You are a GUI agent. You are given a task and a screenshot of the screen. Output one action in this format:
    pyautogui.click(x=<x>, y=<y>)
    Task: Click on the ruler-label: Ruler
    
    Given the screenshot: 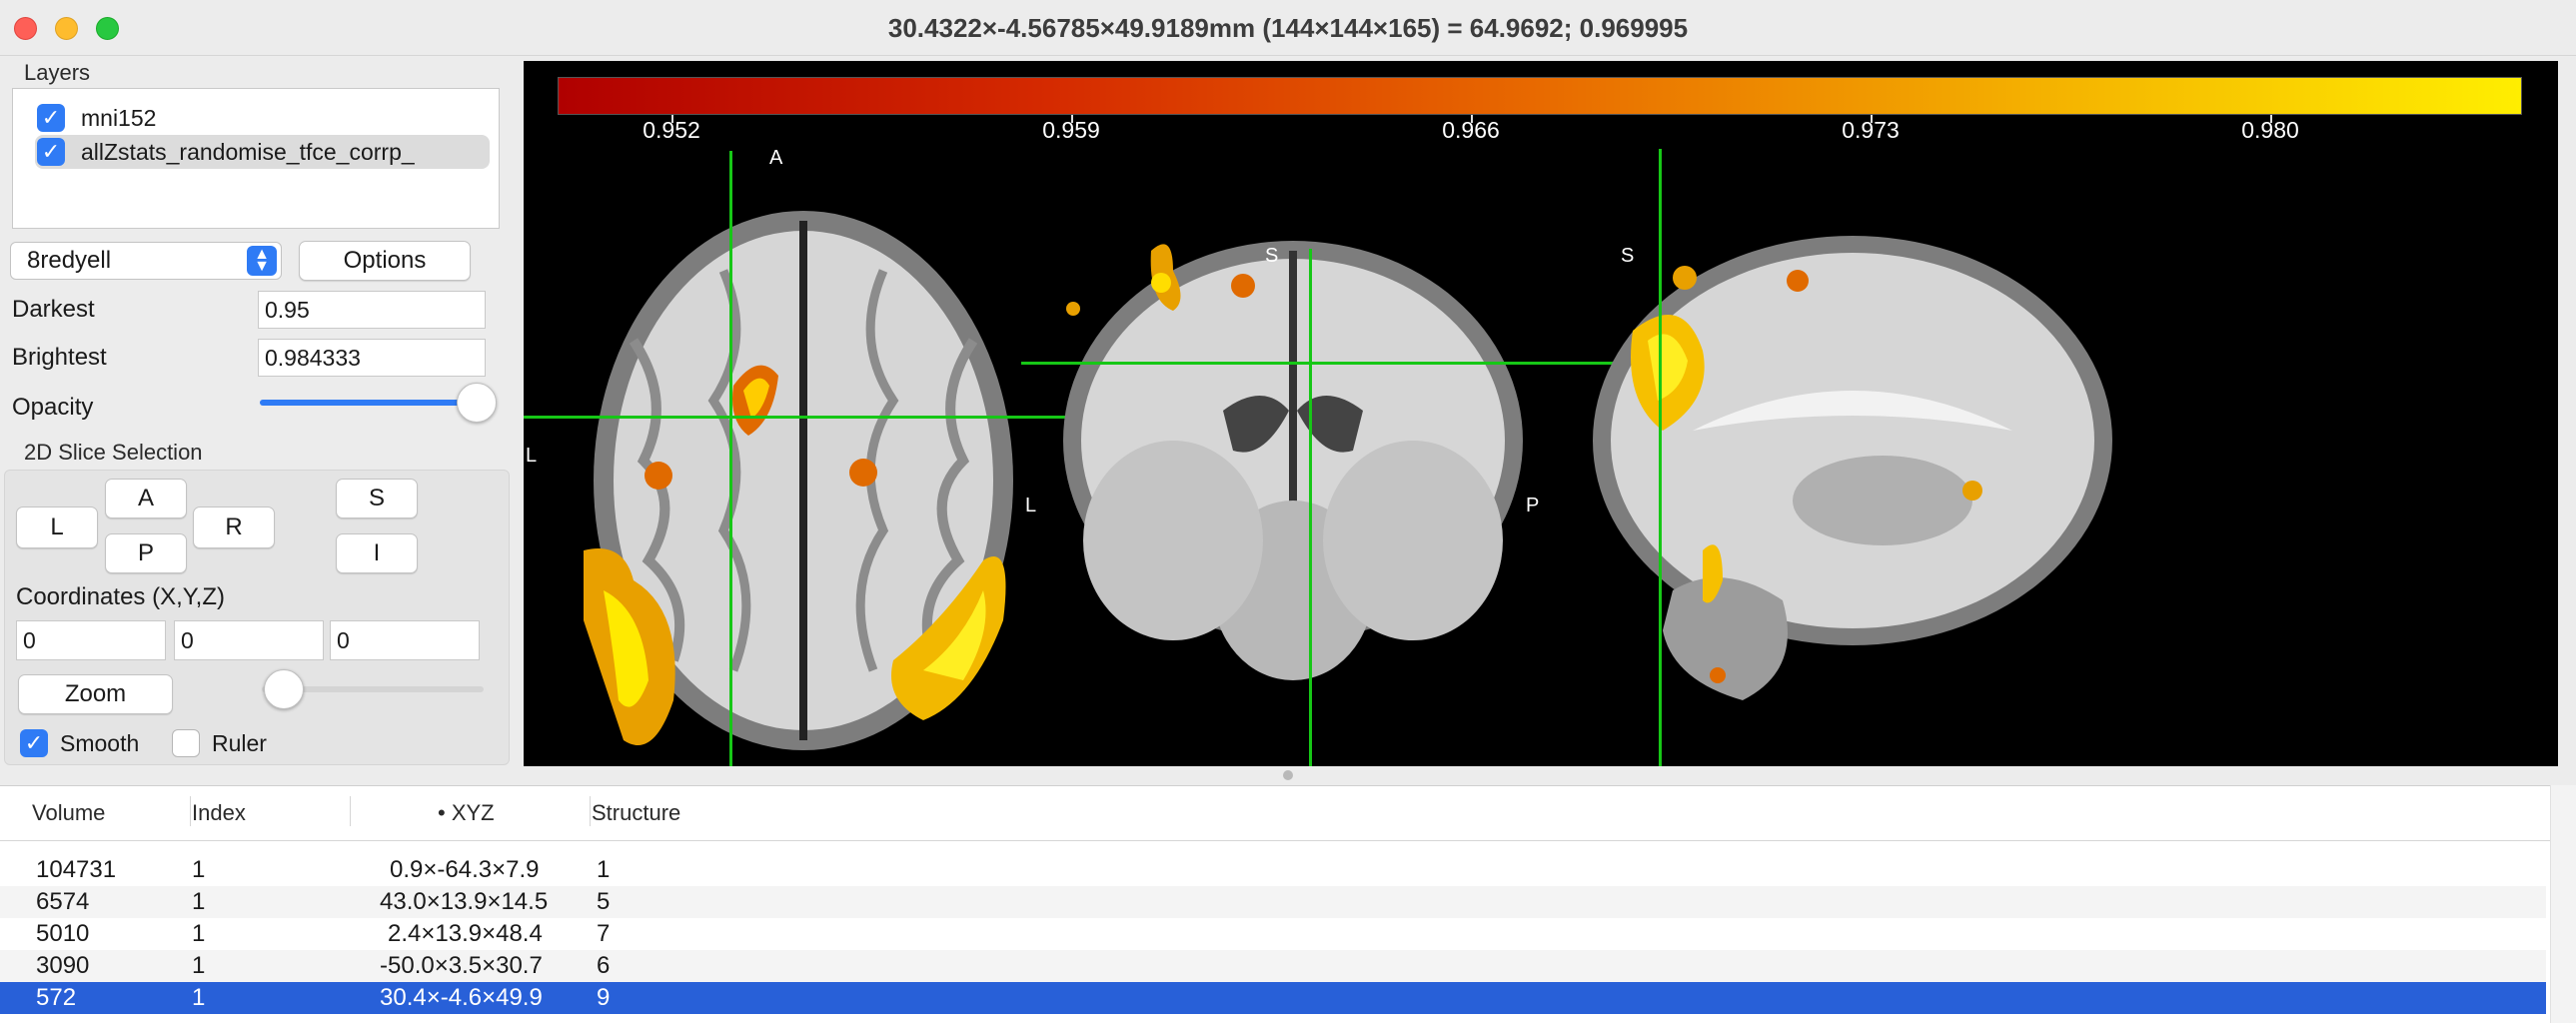 What is the action you would take?
    pyautogui.click(x=239, y=742)
    